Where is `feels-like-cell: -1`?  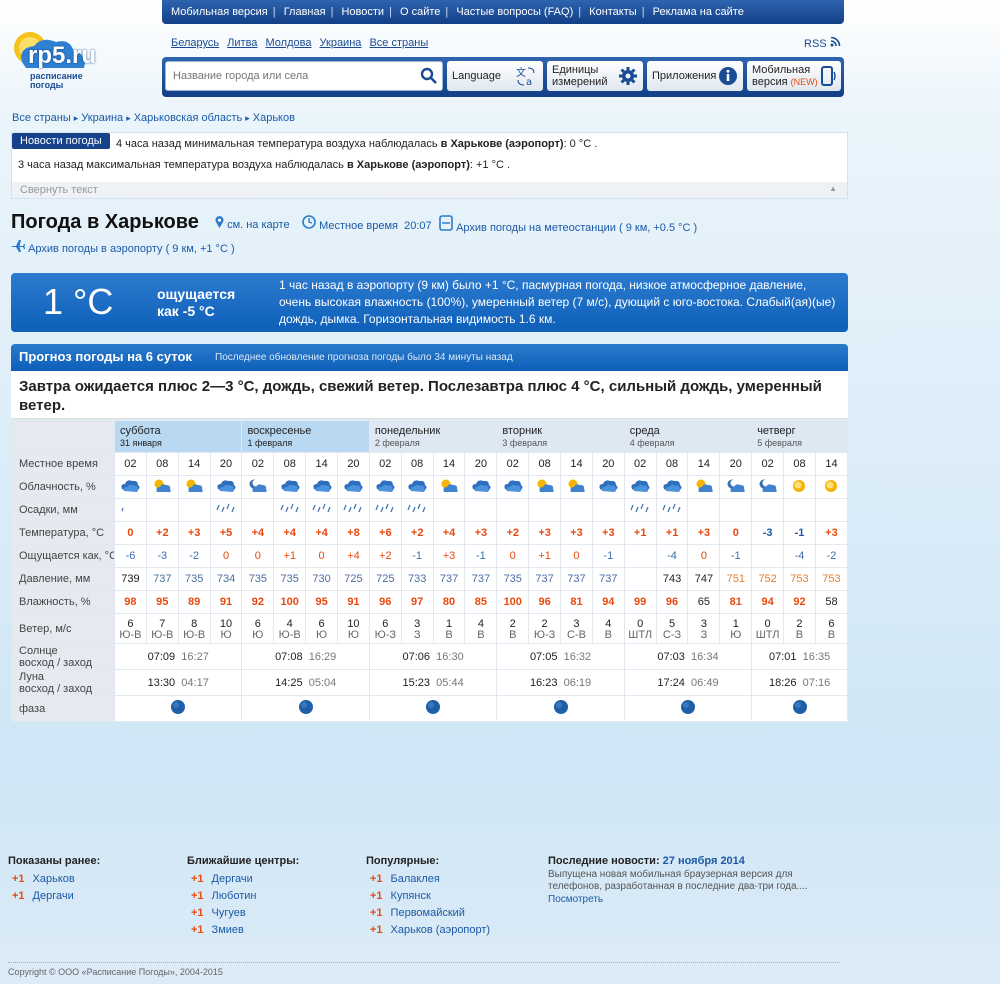 feels-like-cell: -1 is located at coordinates (736, 556).